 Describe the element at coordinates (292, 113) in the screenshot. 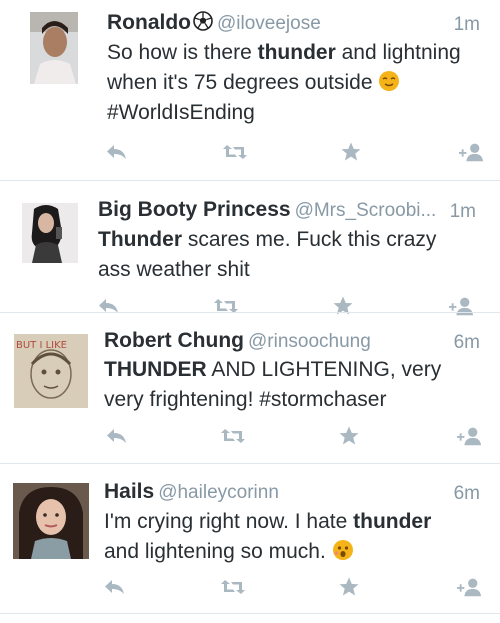

I see `tweet-line: #WorldIsEnding` at that location.